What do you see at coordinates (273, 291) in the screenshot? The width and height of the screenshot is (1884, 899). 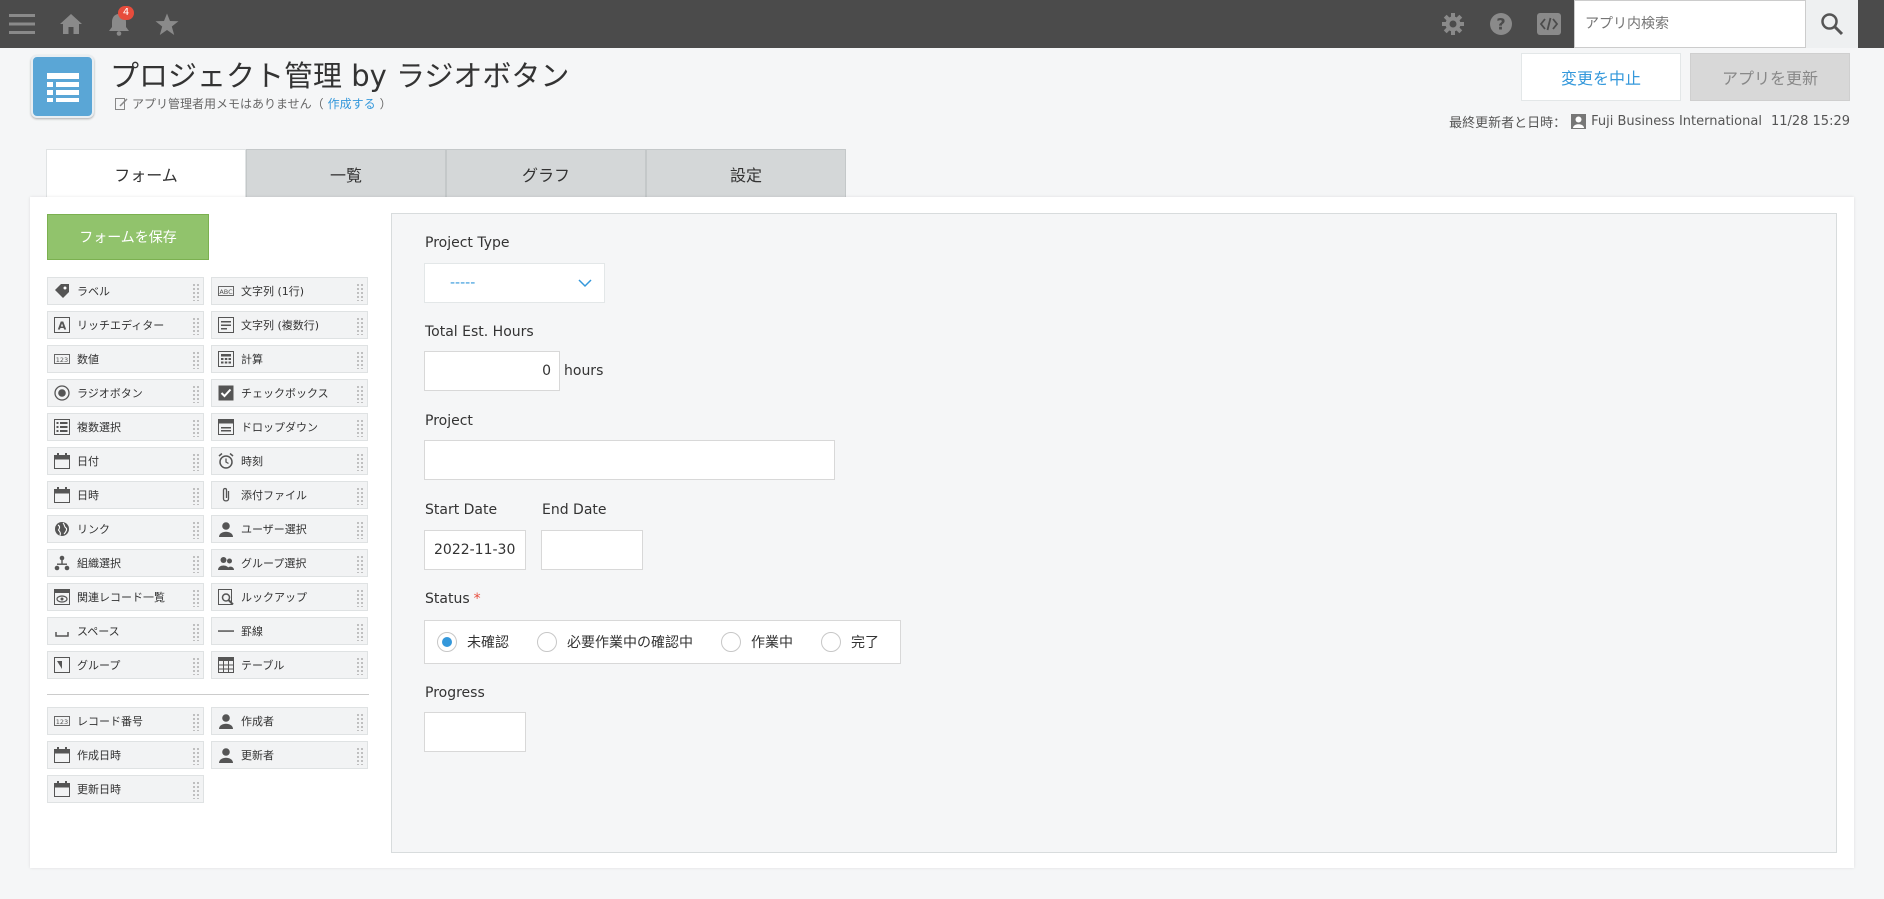 I see `palette-item-label: 文字列 (1行)` at bounding box center [273, 291].